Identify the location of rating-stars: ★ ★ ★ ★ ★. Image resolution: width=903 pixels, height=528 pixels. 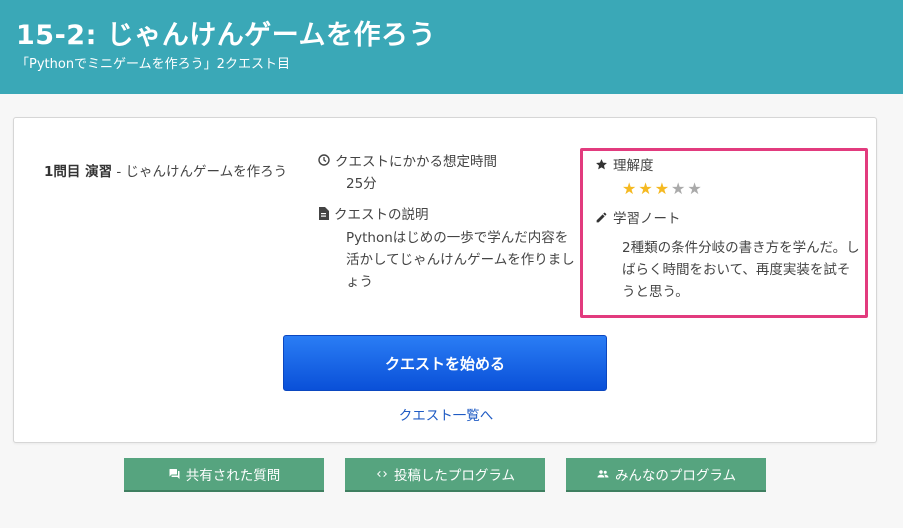
(662, 189).